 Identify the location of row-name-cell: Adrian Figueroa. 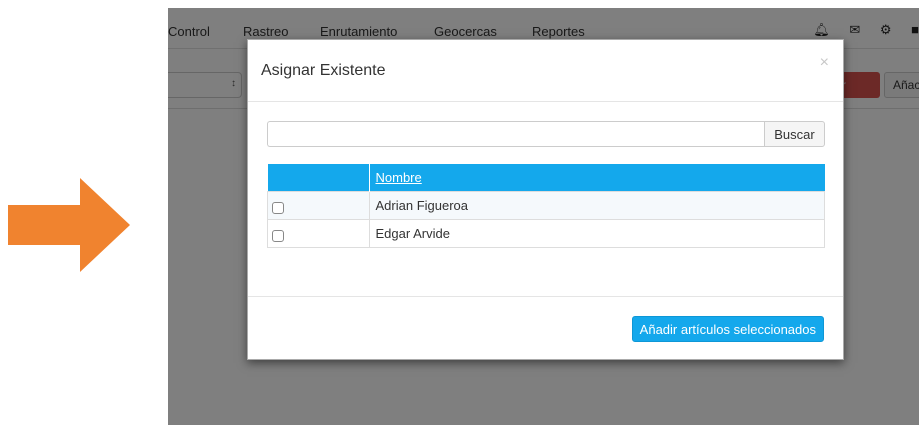
(596, 205).